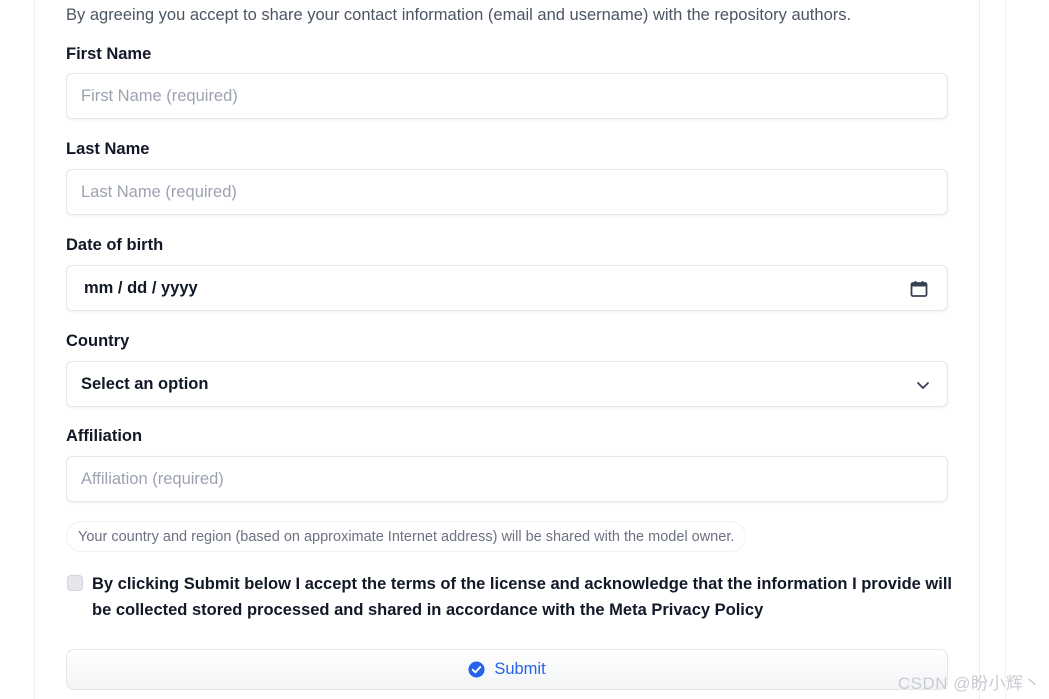 The width and height of the screenshot is (1049, 699). What do you see at coordinates (141, 287) in the screenshot?
I see `date-format-text: mm / dd / yyyy` at bounding box center [141, 287].